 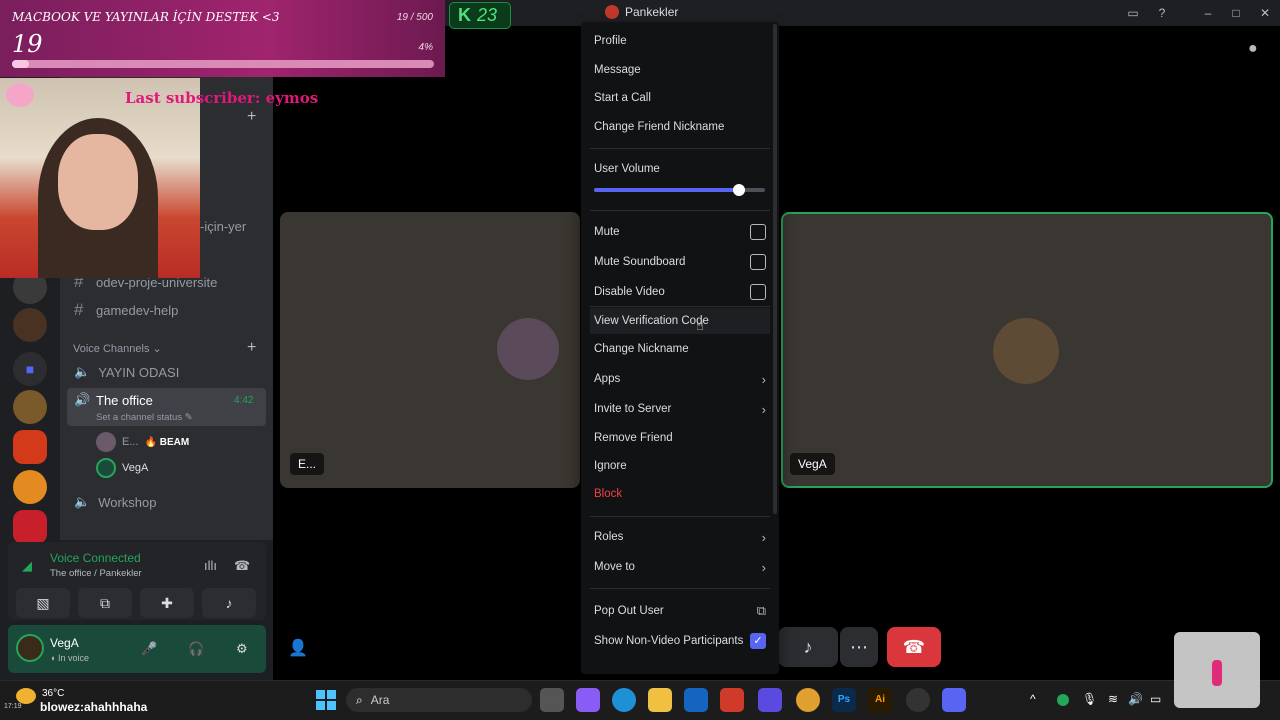 What do you see at coordinates (680, 537) in the screenshot?
I see `menu-roles: Roles ›` at bounding box center [680, 537].